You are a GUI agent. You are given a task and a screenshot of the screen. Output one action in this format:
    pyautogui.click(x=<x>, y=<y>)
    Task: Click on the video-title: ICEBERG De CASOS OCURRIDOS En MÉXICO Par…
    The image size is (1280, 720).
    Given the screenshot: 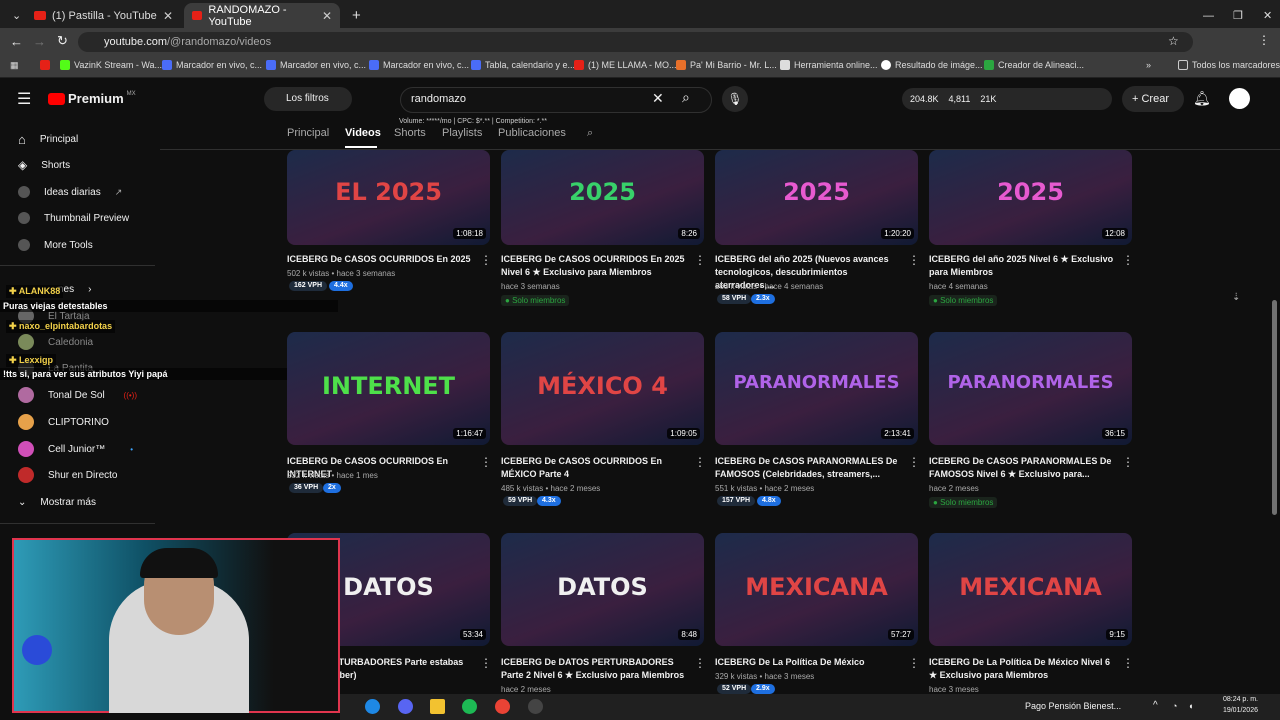 What is the action you would take?
    pyautogui.click(x=593, y=468)
    